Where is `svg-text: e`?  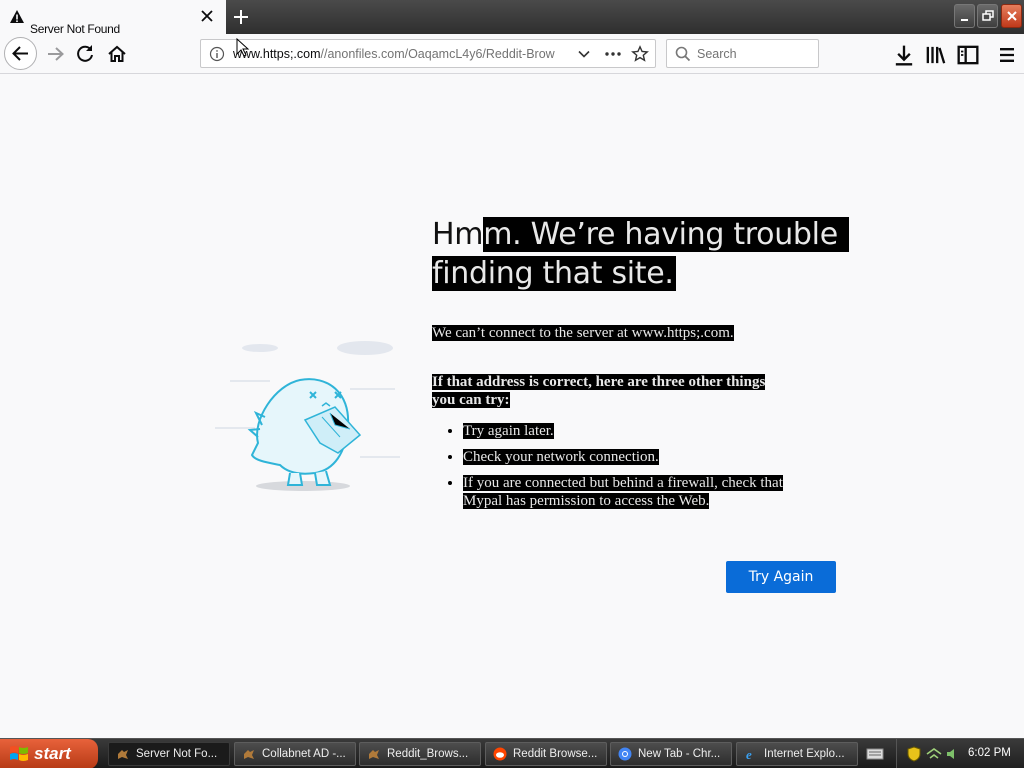 svg-text: e is located at coordinates (749, 754).